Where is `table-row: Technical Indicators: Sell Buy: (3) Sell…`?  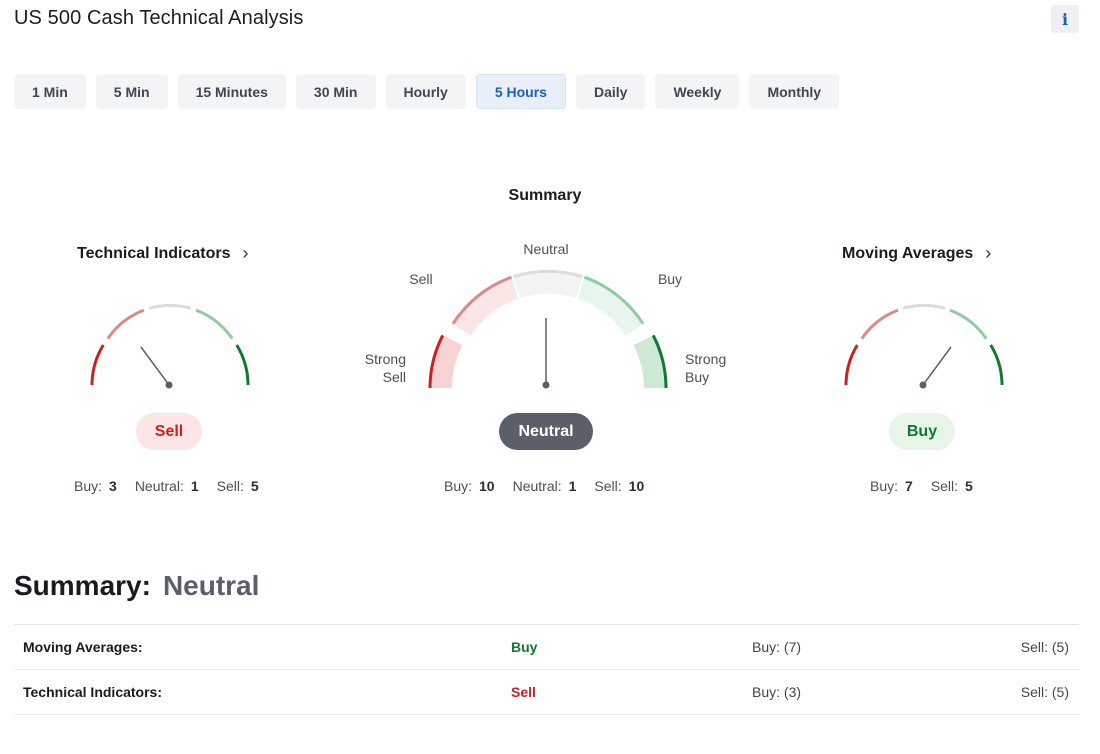 table-row: Technical Indicators: Sell Buy: (3) Sell… is located at coordinates (546, 692).